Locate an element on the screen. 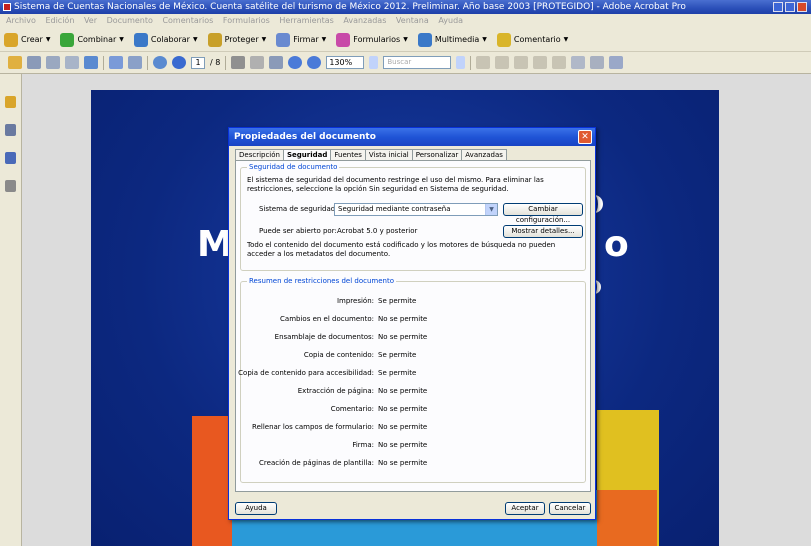 The height and width of the screenshot is (546, 811). tab-descripcion: Descripción is located at coordinates (259, 154).